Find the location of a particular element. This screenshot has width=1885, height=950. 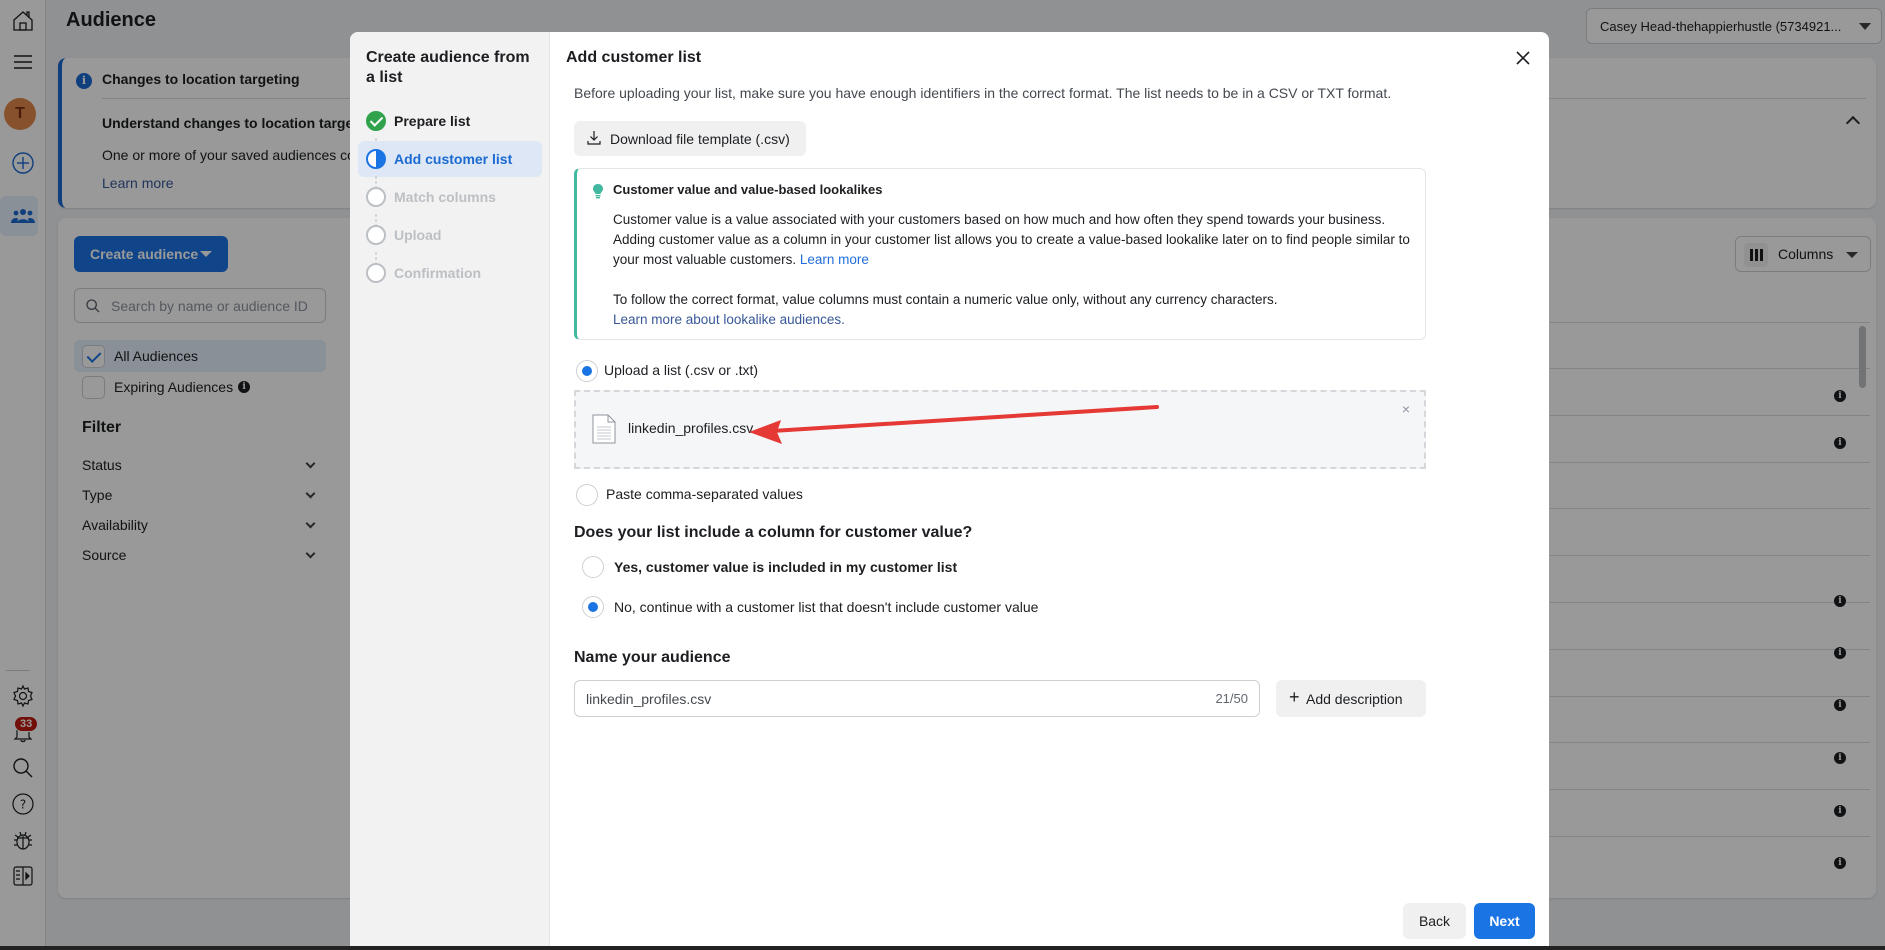

download-icon is located at coordinates (594, 138).